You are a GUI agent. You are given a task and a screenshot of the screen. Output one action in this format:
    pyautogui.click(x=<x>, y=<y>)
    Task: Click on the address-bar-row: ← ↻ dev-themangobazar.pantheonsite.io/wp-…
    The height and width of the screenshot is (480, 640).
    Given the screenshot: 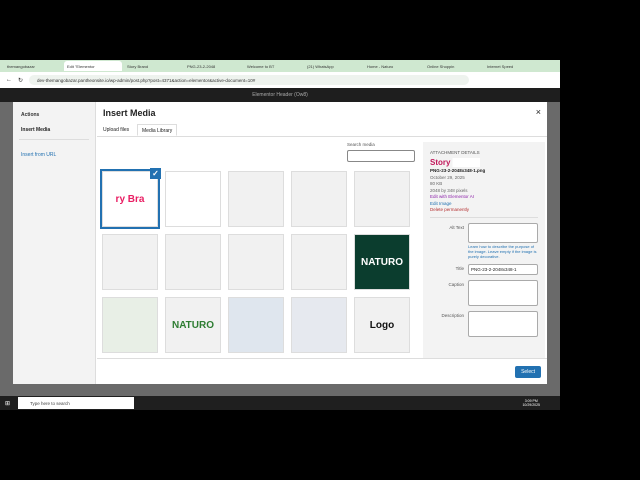 What is the action you would take?
    pyautogui.click(x=280, y=80)
    